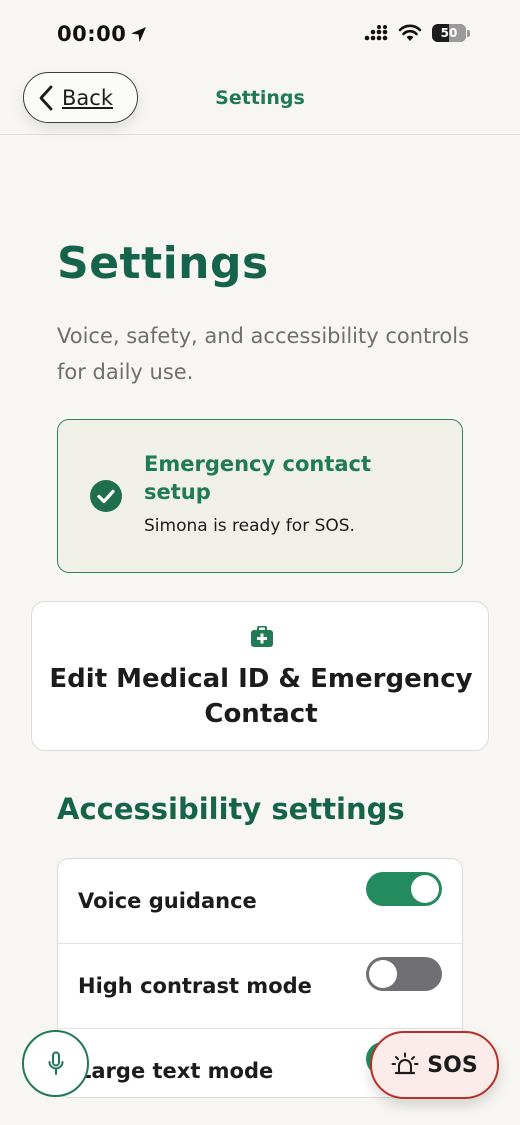 The image size is (520, 1125). Describe the element at coordinates (376, 33) in the screenshot. I see `cellular-signal-icon` at that location.